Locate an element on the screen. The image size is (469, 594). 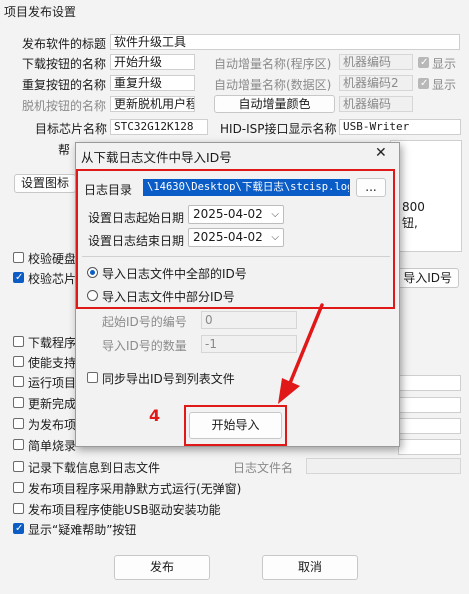
end-date-label: 设置日志结束日期 is located at coordinates (136, 241).